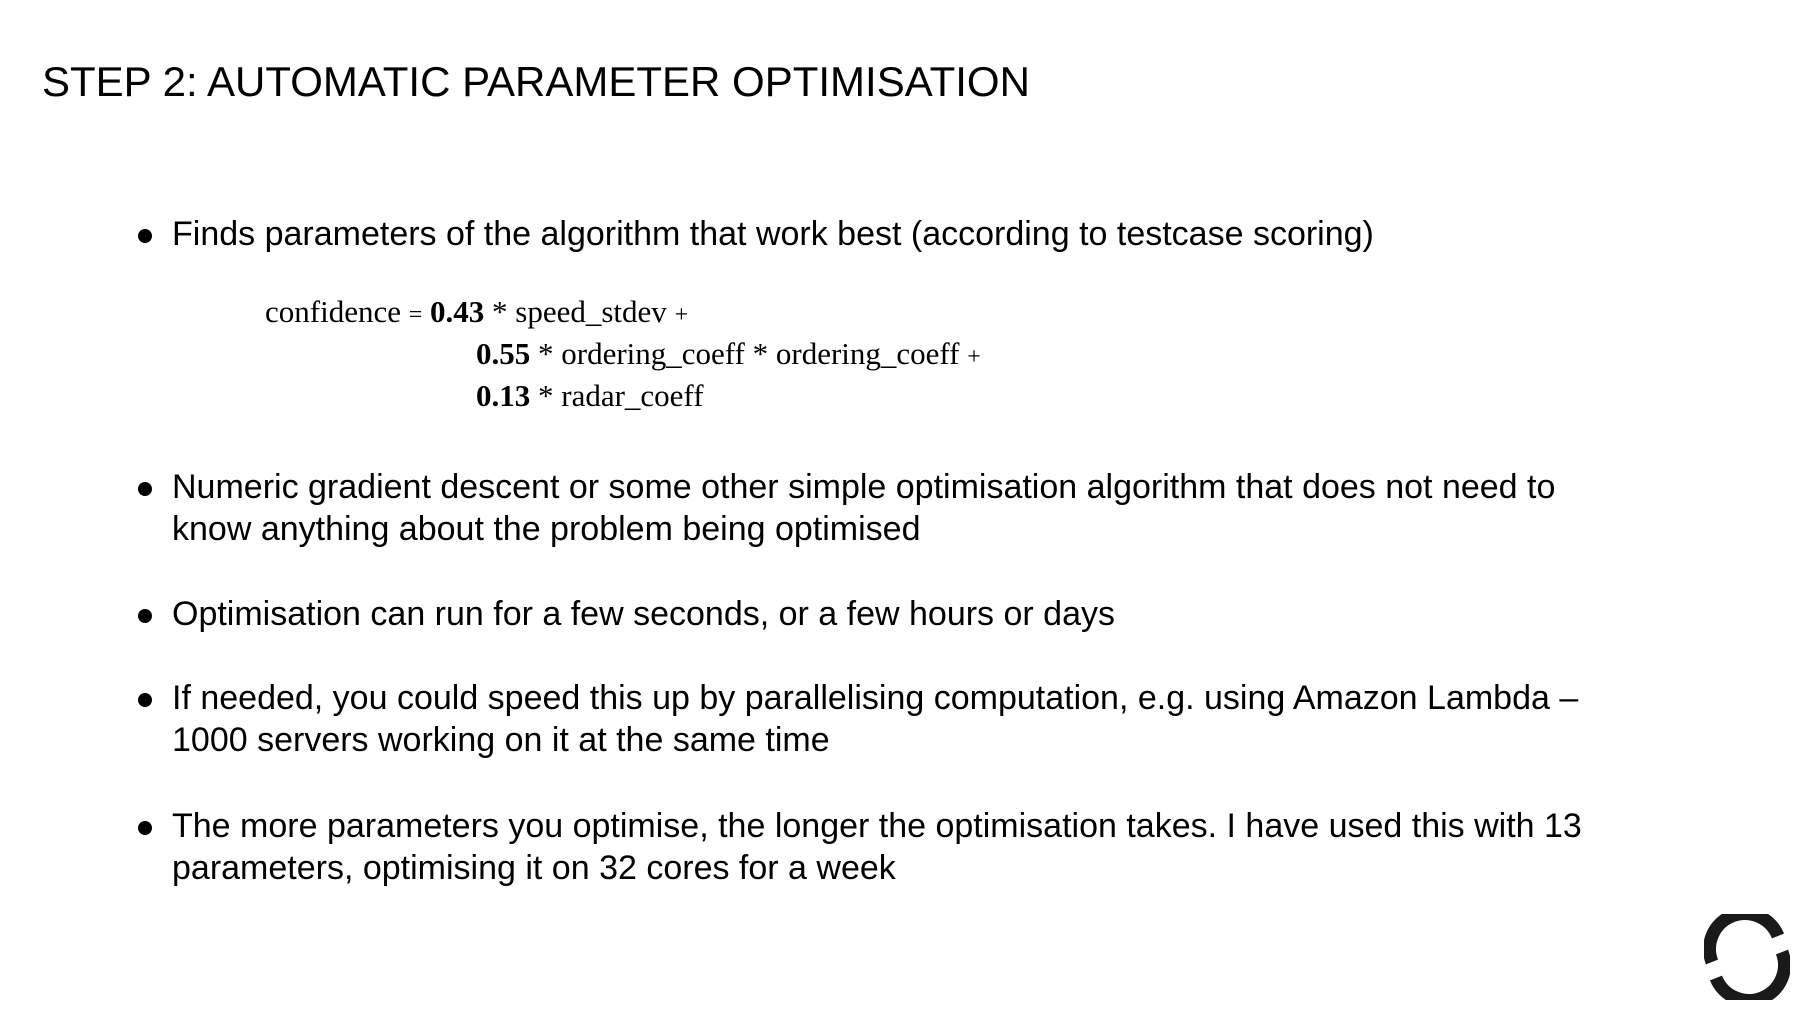 The width and height of the screenshot is (1820, 1030). I want to click on slide-title: STEP 2: AUTOMATIC PARAMETER OPTIMISATION, so click(536, 81).